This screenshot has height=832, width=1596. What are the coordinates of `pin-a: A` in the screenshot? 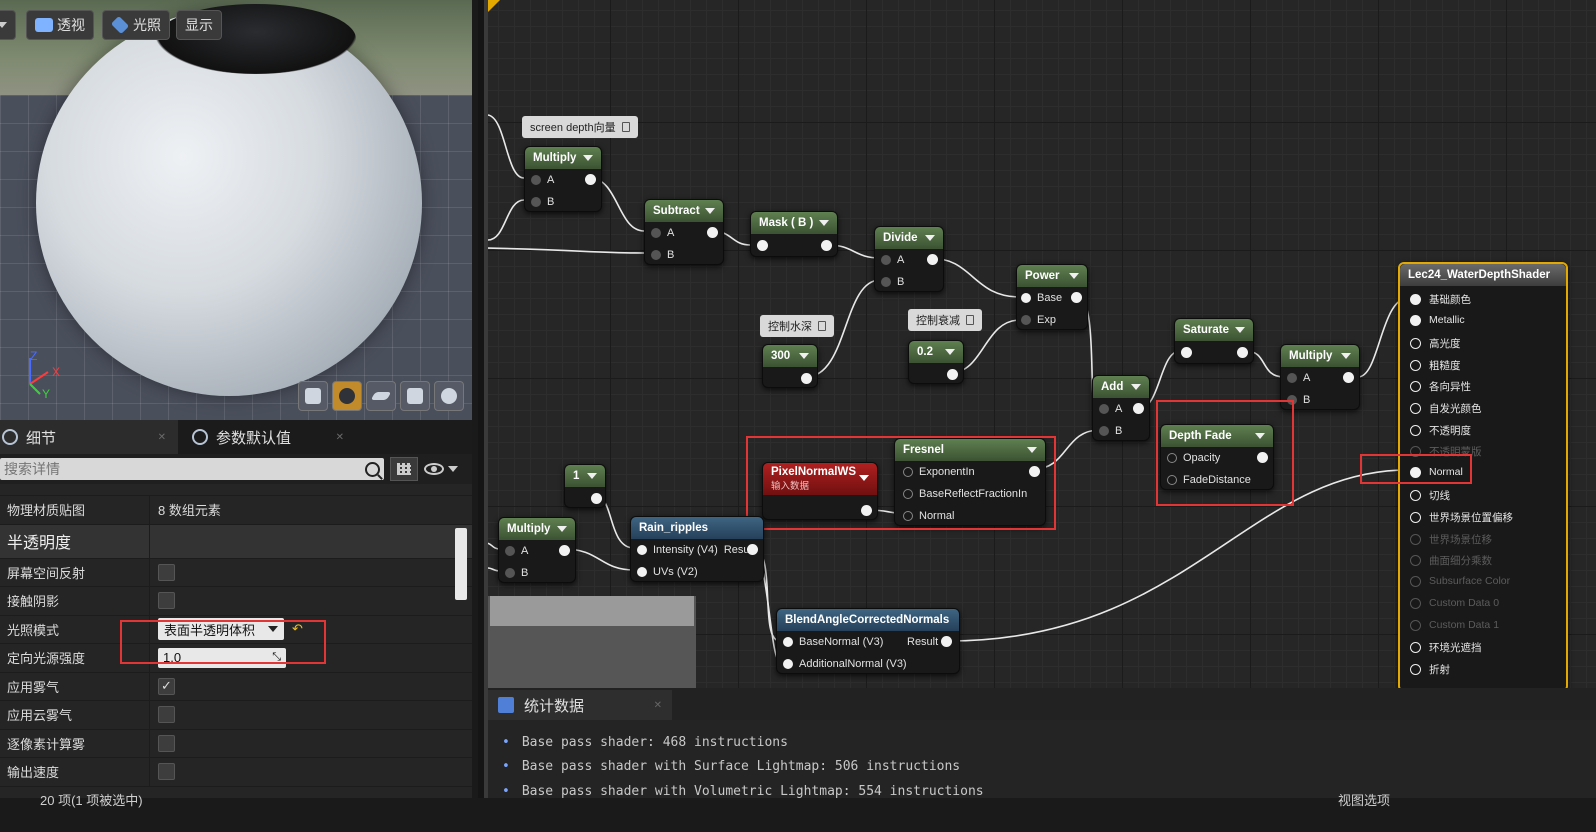 It's located at (516, 551).